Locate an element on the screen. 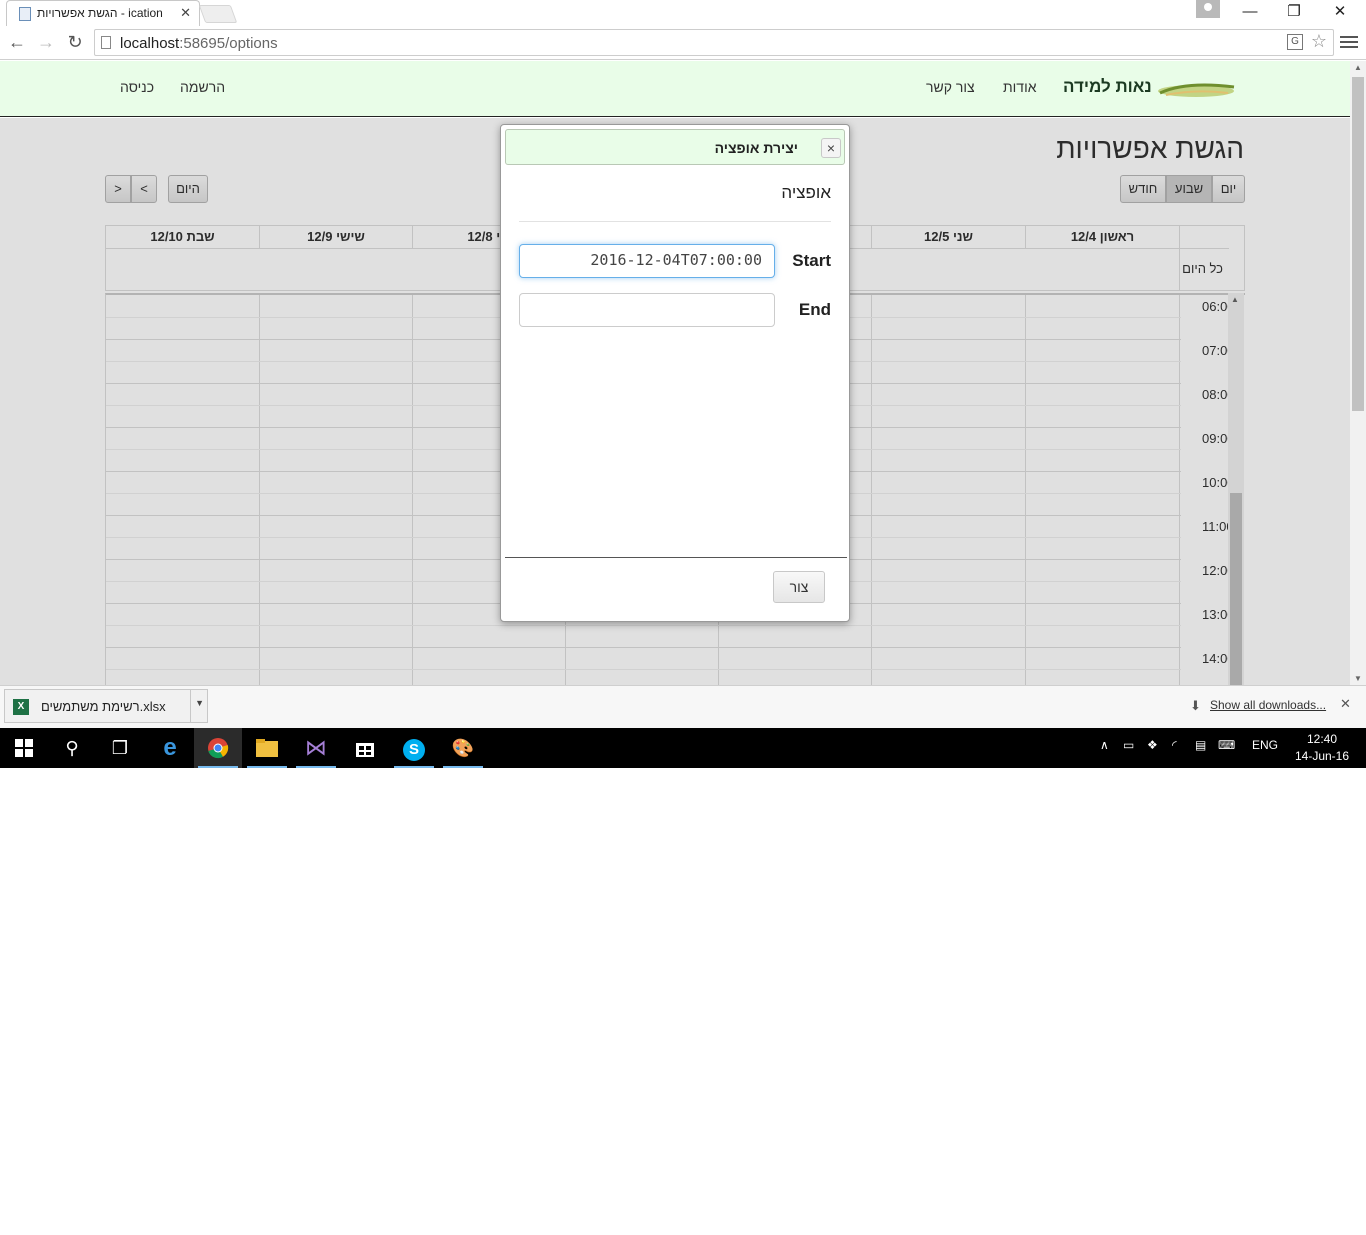 This screenshot has width=1366, height=1235. new-tab-button is located at coordinates (218, 14).